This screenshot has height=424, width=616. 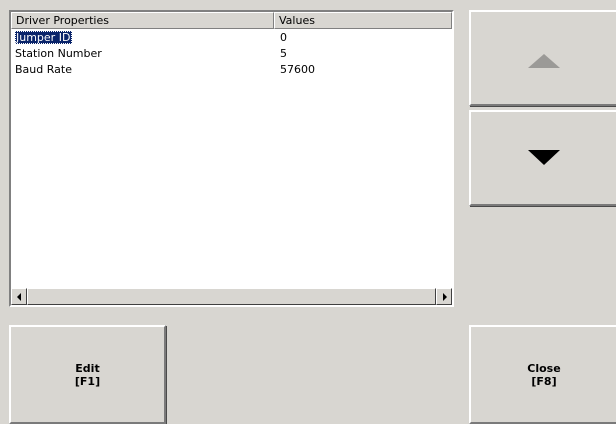 I want to click on close-button-text: Close [F8], so click(x=543, y=375).